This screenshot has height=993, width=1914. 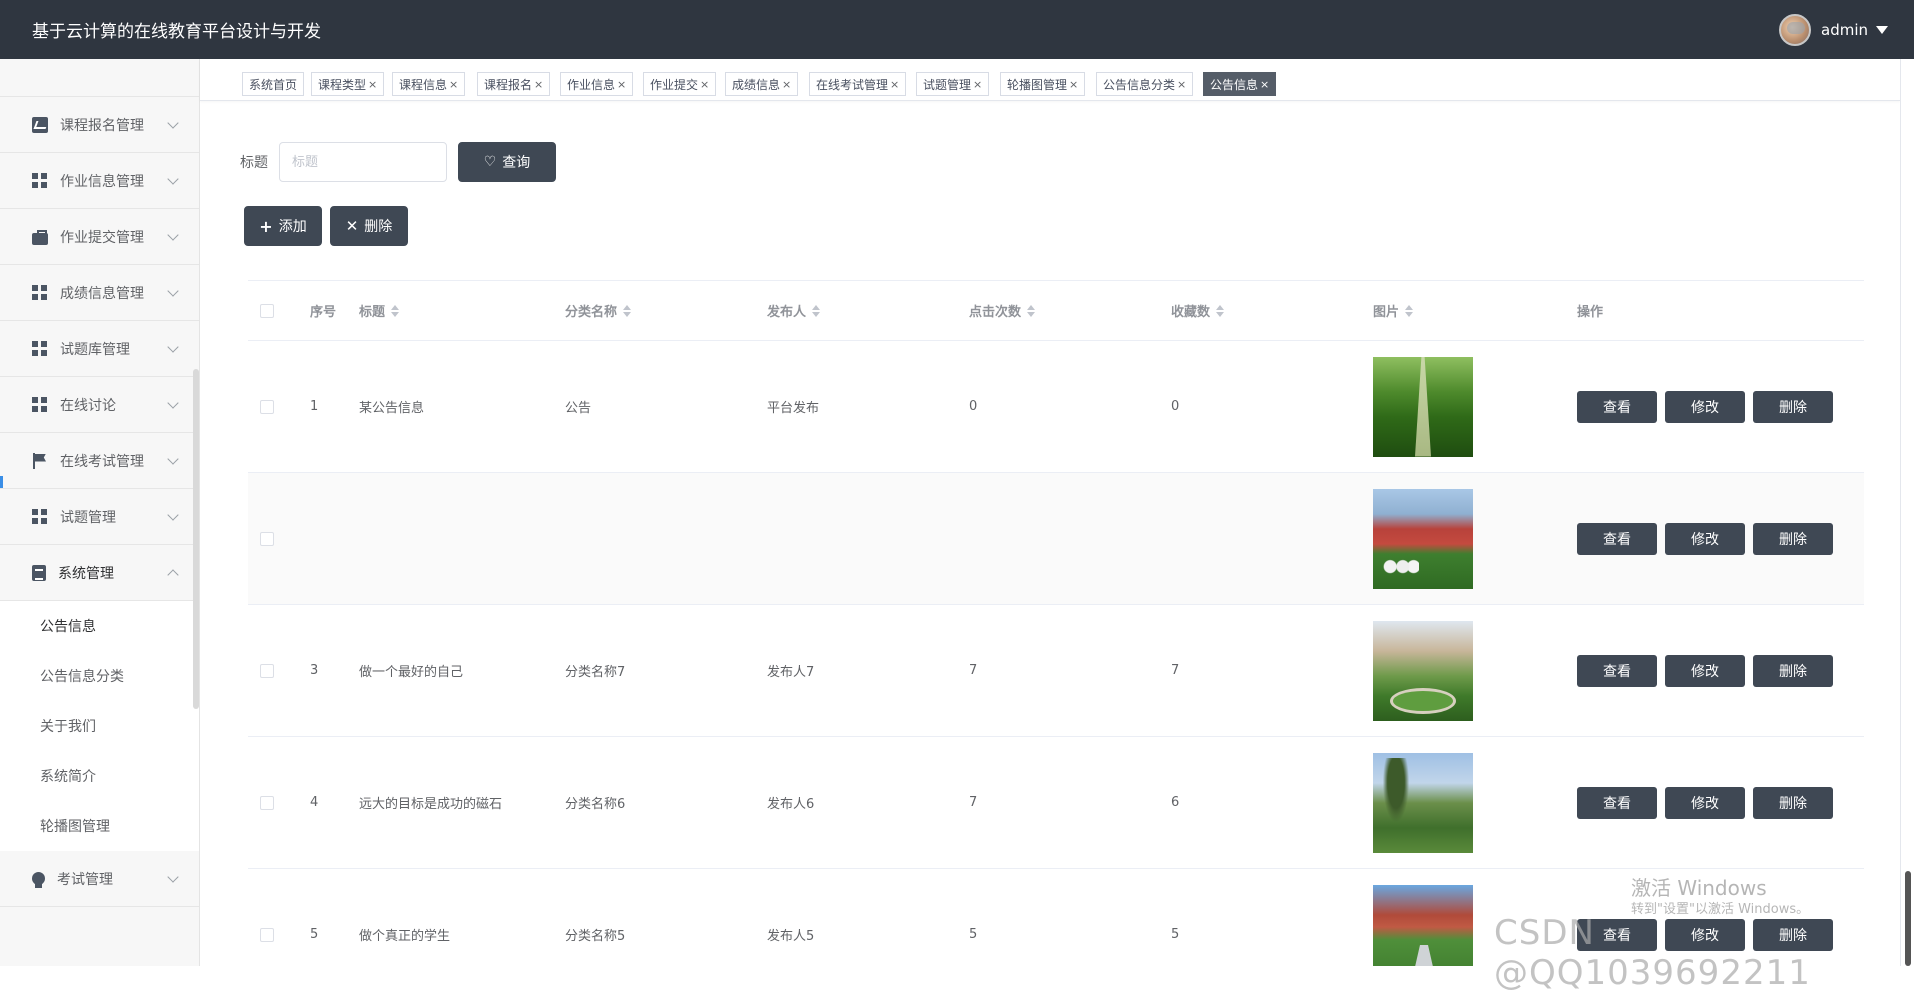 What do you see at coordinates (348, 84) in the screenshot?
I see `tab-course-type: 课程类型 ×` at bounding box center [348, 84].